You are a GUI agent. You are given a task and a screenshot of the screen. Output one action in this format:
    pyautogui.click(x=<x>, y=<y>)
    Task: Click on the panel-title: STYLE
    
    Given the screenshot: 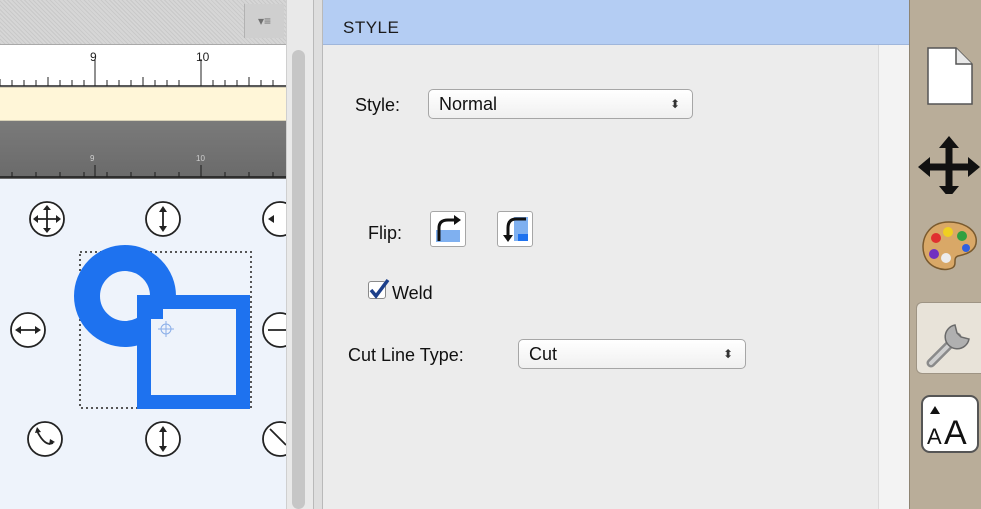 What is the action you would take?
    pyautogui.click(x=371, y=27)
    